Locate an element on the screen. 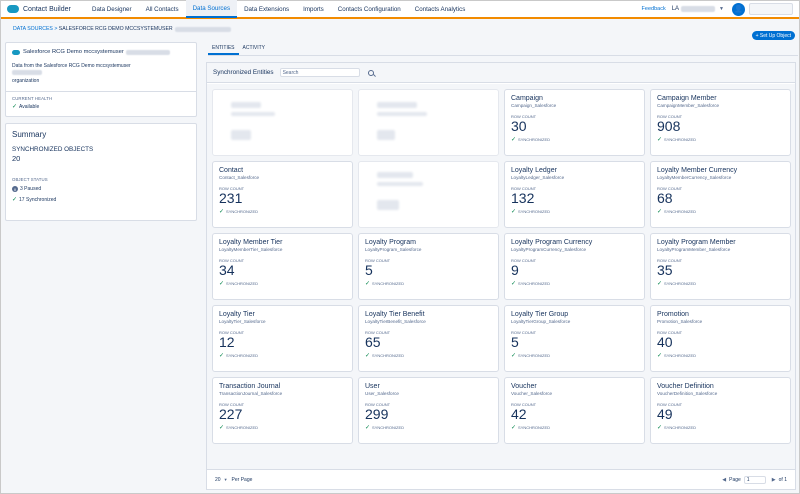 This screenshot has width=800, height=494. source-name-redacted is located at coordinates (147, 52).